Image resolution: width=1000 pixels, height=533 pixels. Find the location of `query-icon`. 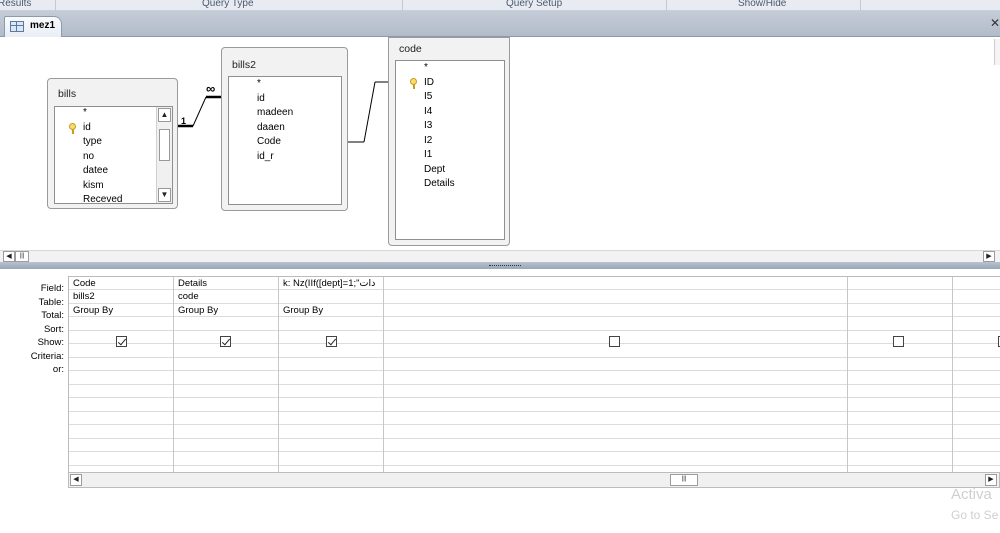

query-icon is located at coordinates (17, 26).